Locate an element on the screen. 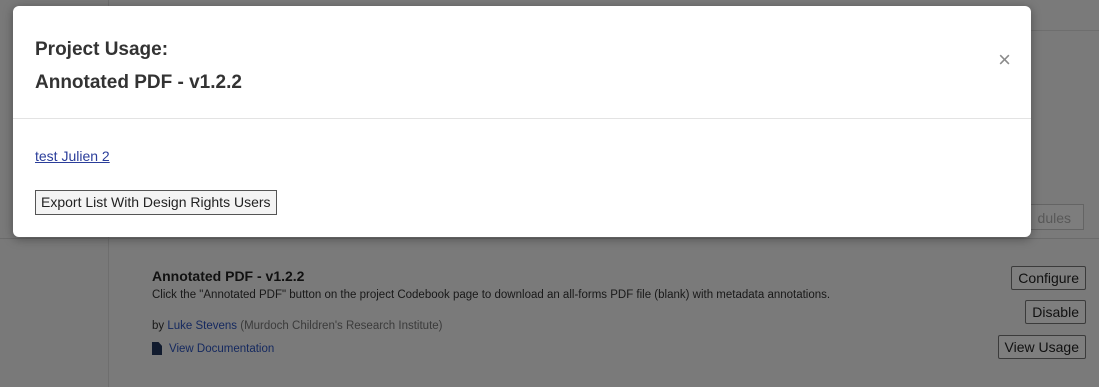 The image size is (1099, 387). project-link: test Julien 2 is located at coordinates (72, 156).